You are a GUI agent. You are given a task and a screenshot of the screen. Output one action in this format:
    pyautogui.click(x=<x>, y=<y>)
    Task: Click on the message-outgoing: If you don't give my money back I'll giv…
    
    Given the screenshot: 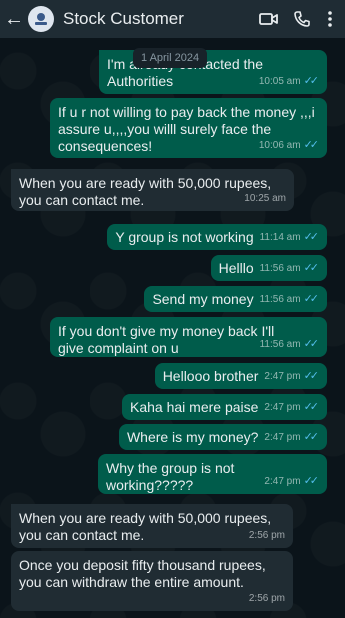 What is the action you would take?
    pyautogui.click(x=188, y=337)
    